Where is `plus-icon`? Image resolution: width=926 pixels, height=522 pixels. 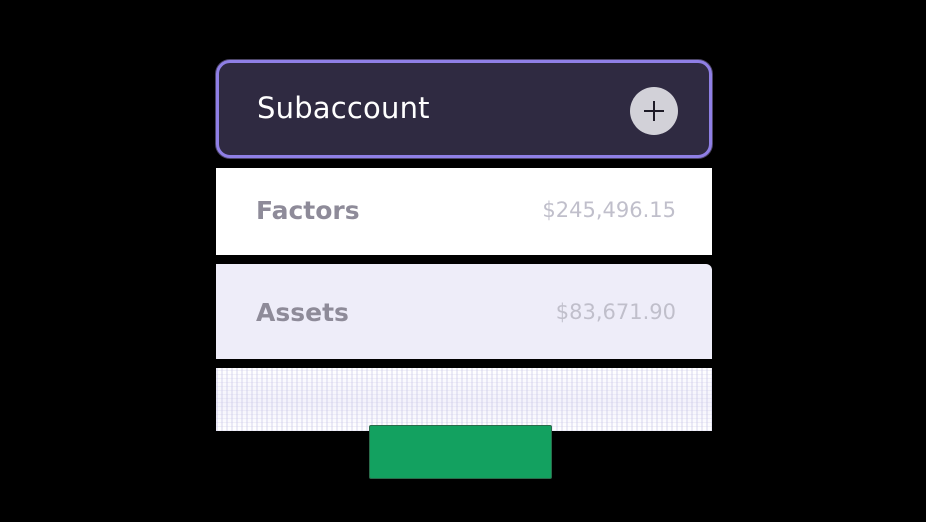 plus-icon is located at coordinates (654, 111).